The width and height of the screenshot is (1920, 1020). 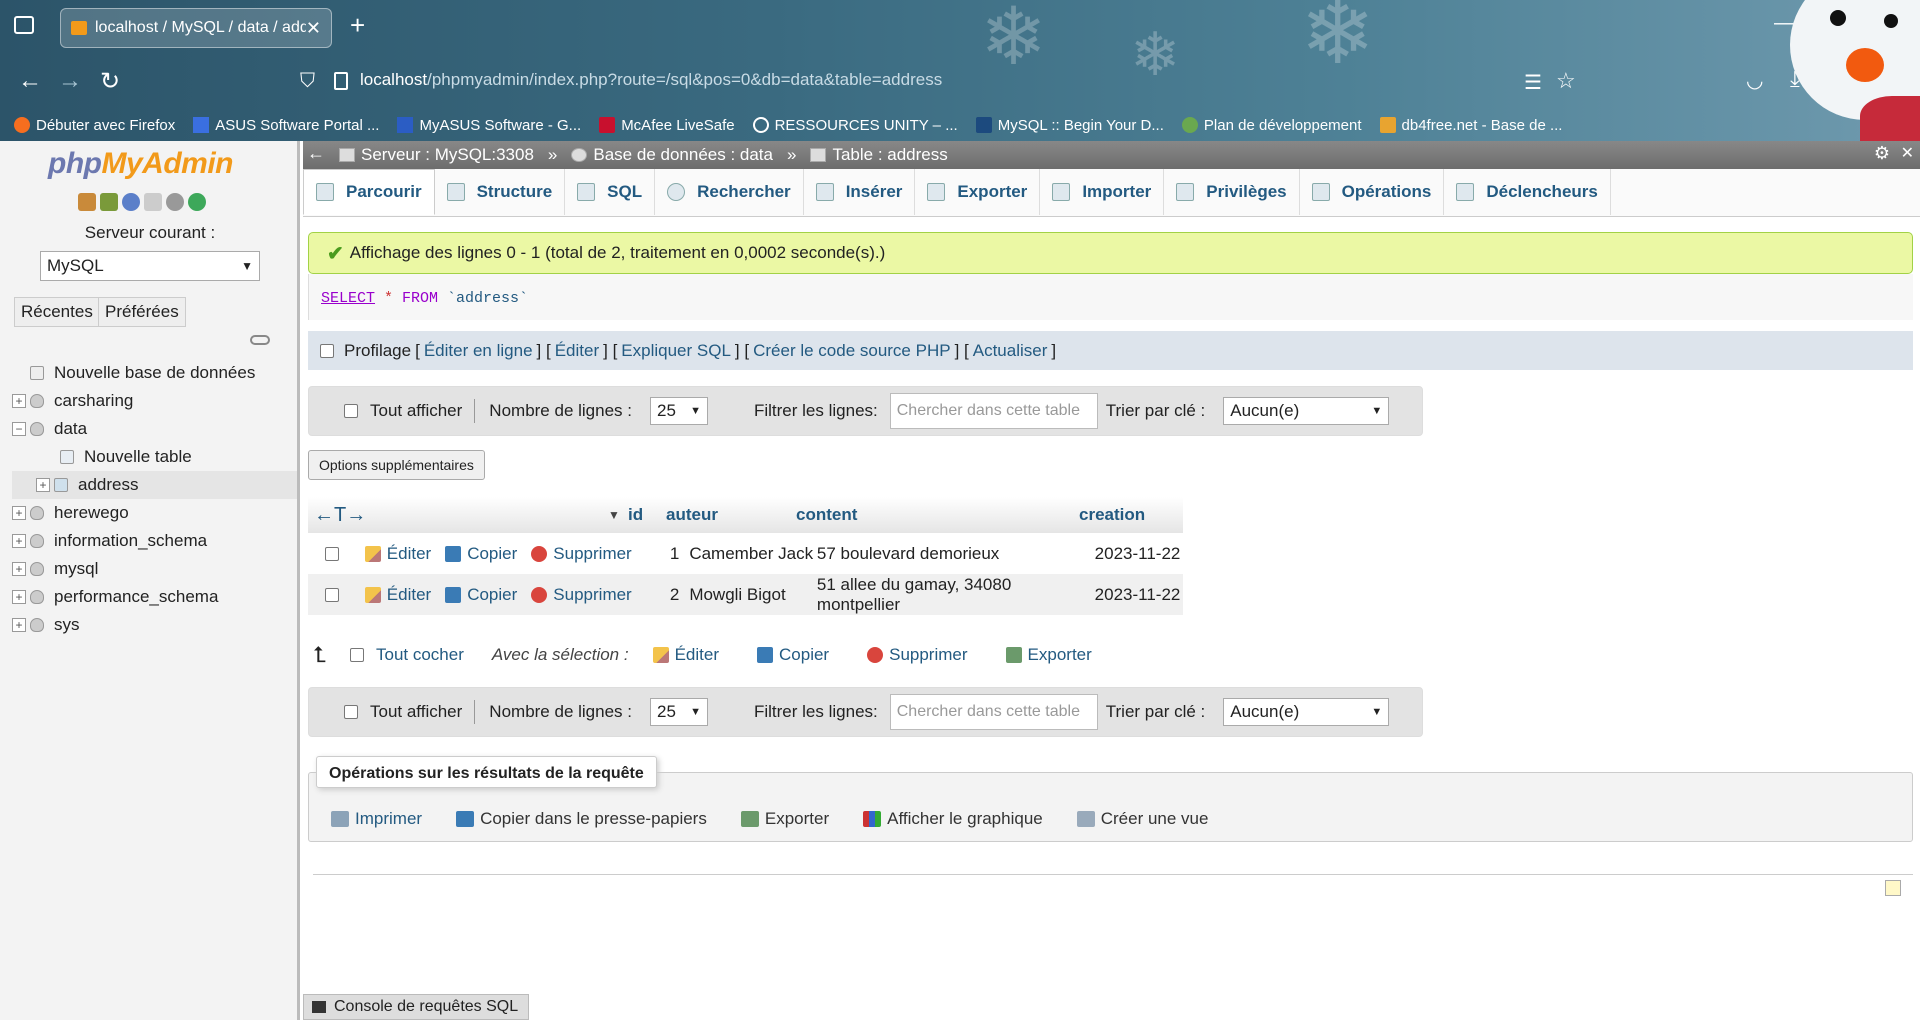 What do you see at coordinates (1232, 192) in the screenshot?
I see `tab-privileges: Privilèges` at bounding box center [1232, 192].